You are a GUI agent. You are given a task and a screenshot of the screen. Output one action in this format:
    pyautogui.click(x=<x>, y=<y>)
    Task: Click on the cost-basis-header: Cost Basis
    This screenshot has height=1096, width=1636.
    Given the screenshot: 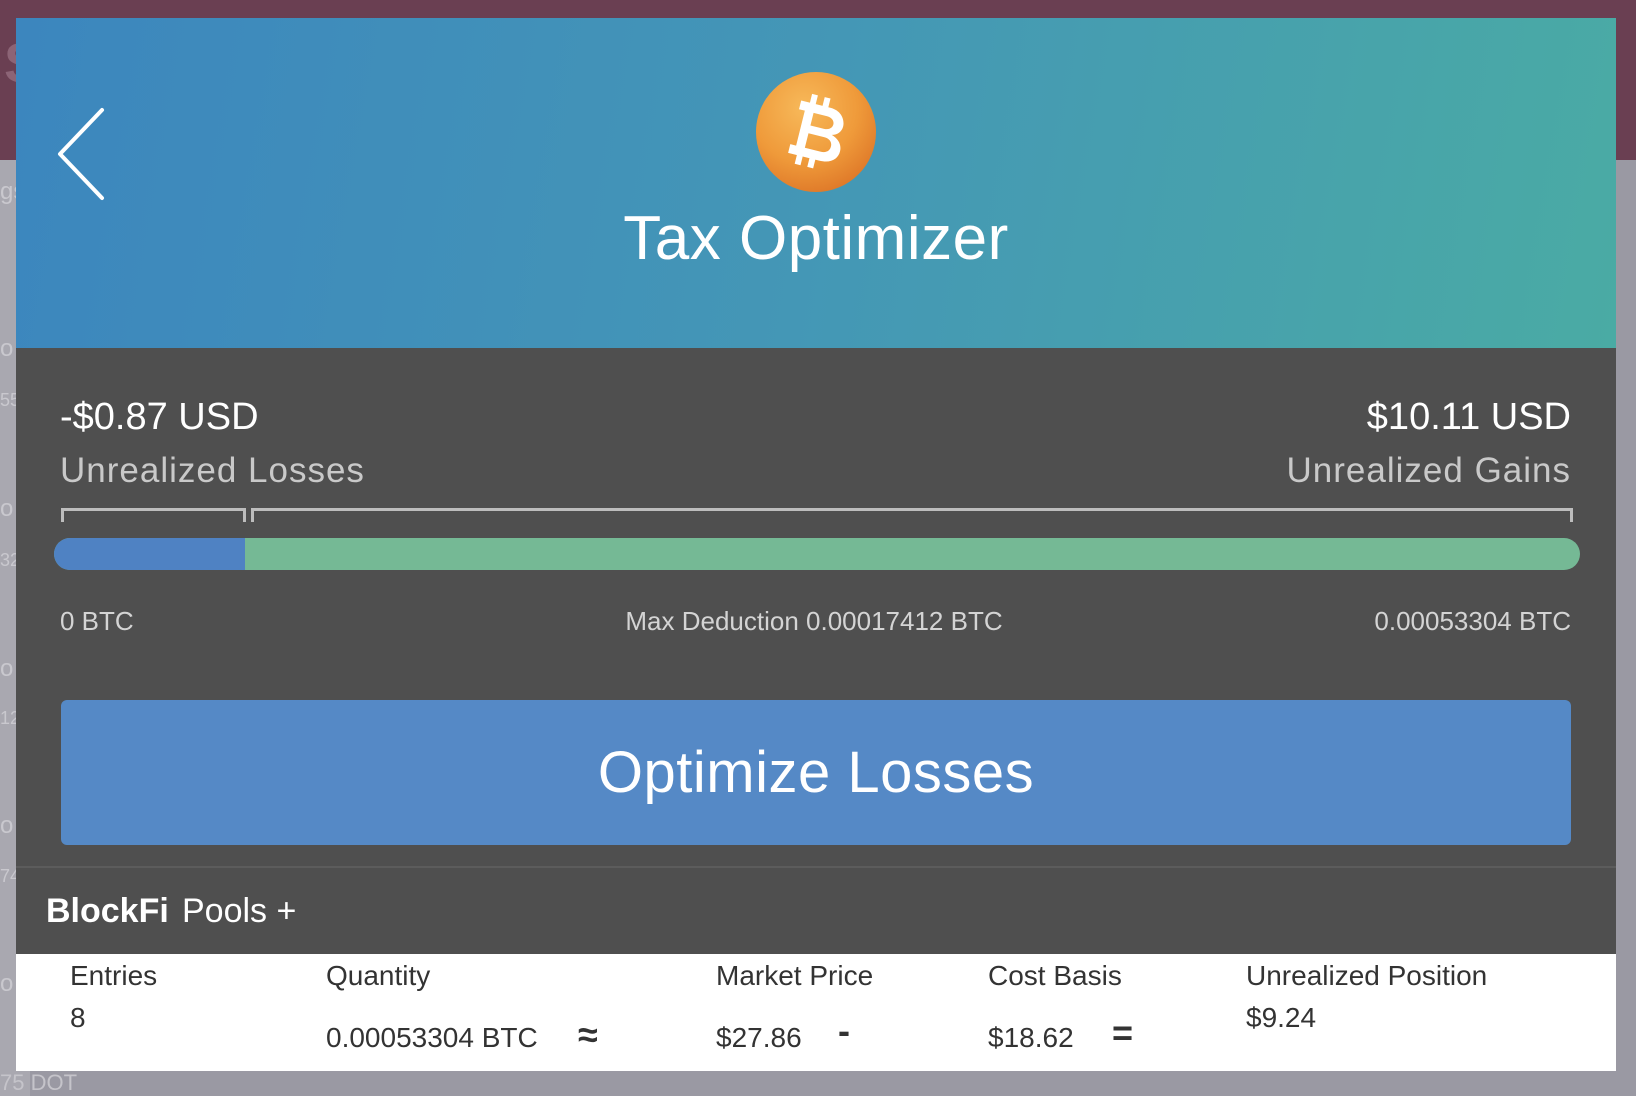 What is the action you would take?
    pyautogui.click(x=1055, y=975)
    